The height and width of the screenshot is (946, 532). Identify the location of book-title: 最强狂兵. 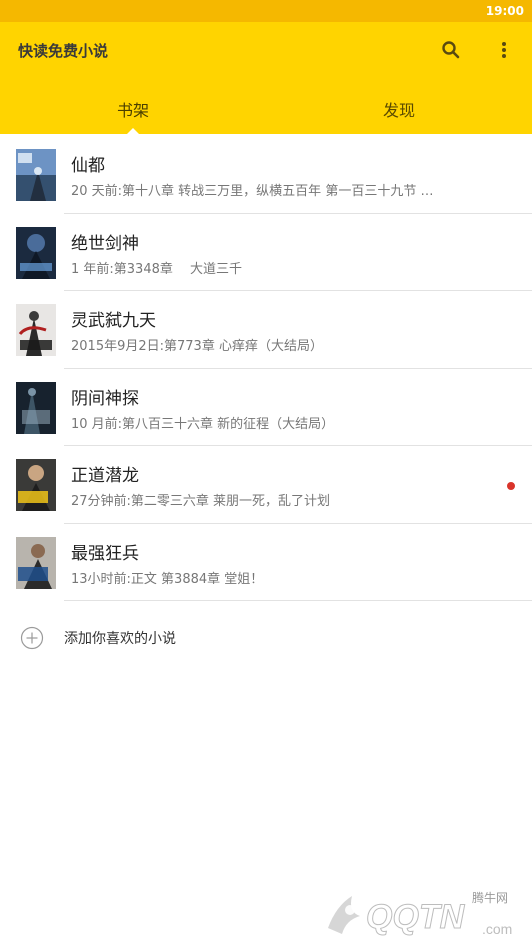
(105, 553).